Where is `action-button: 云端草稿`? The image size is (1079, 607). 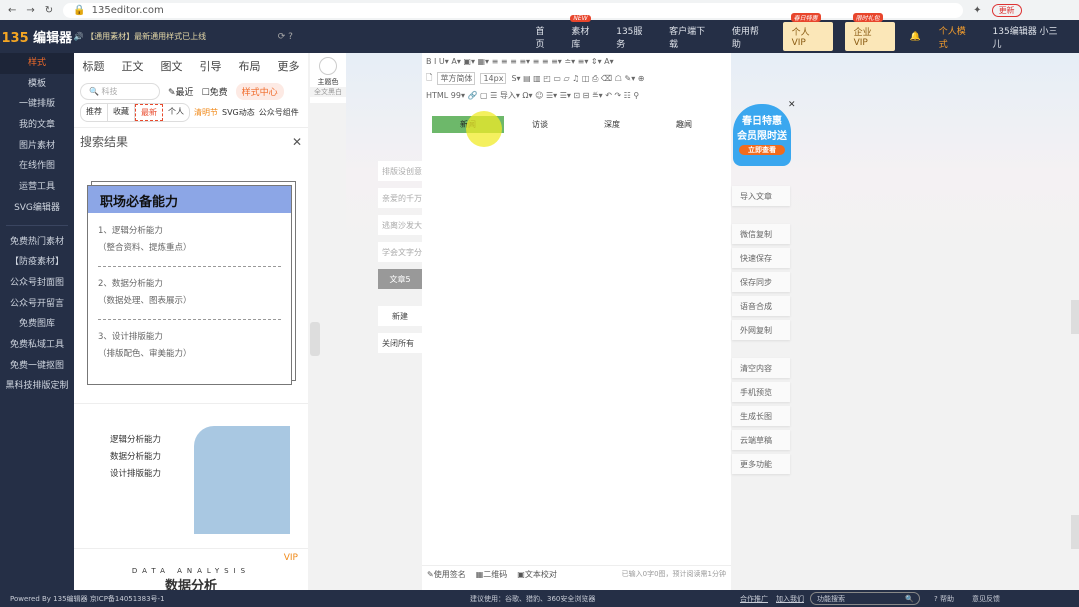
action-button: 云端草稿 is located at coordinates (761, 440).